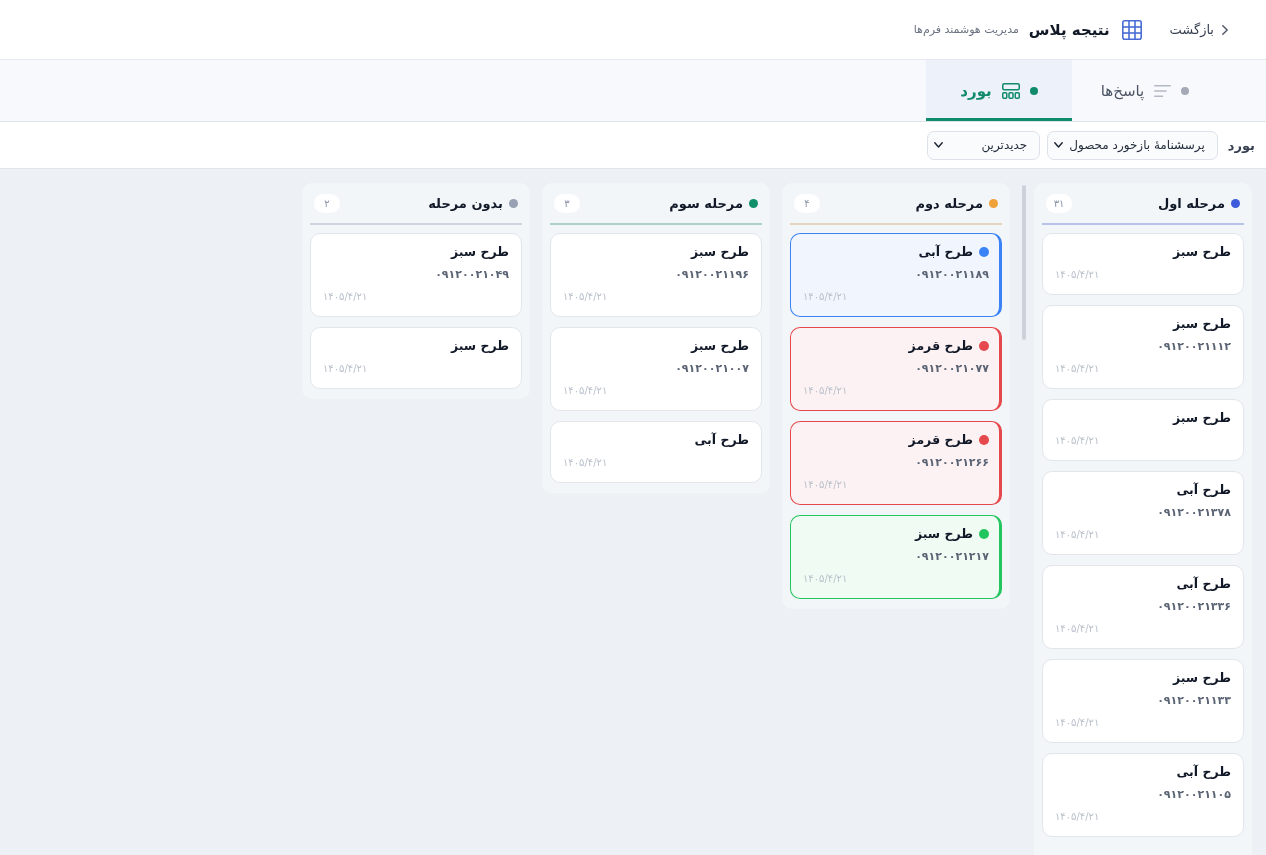  I want to click on card: طرح سبز ۰۹۱۲۰۰۲۱۰۰۷ ۱۴۰۵/۴/۲۱, so click(656, 369).